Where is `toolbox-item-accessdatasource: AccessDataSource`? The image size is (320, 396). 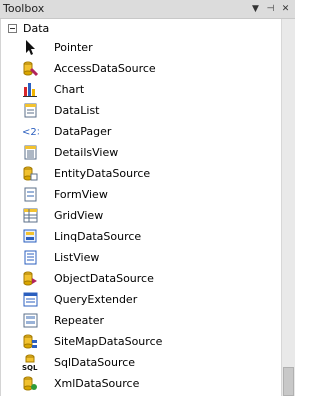 toolbox-item-accessdatasource: AccessDataSource is located at coordinates (141, 68).